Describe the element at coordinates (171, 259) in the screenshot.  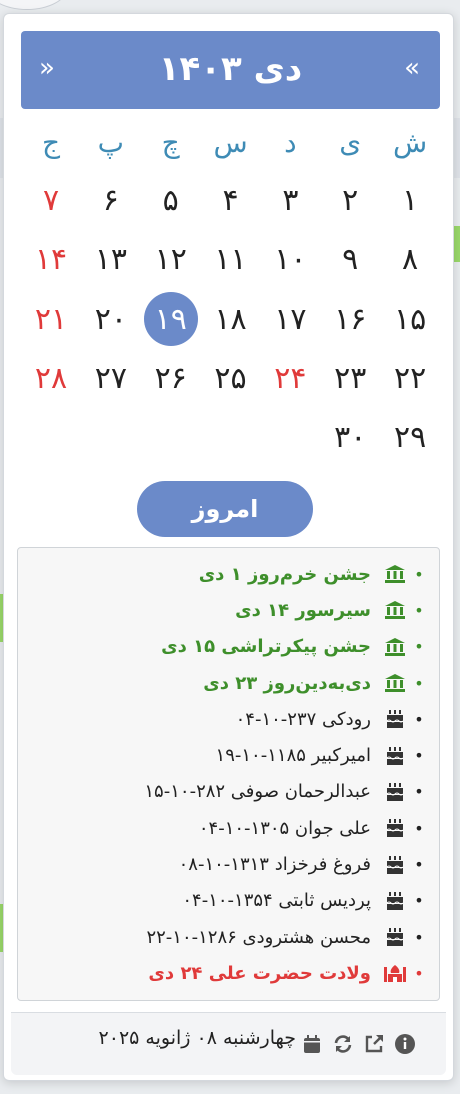
I see `day-cell: ۱۲` at that location.